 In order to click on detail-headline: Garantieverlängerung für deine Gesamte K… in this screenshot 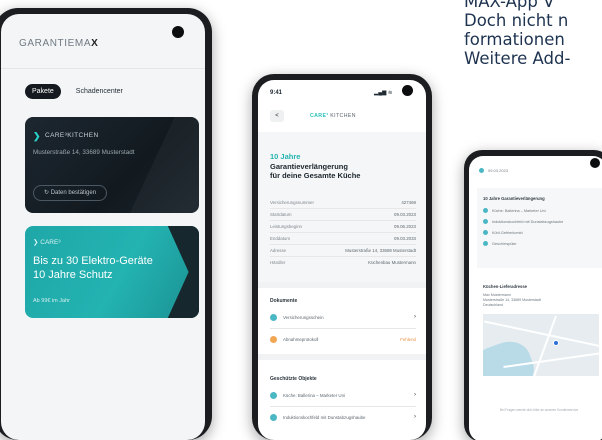, I will do `click(315, 171)`.